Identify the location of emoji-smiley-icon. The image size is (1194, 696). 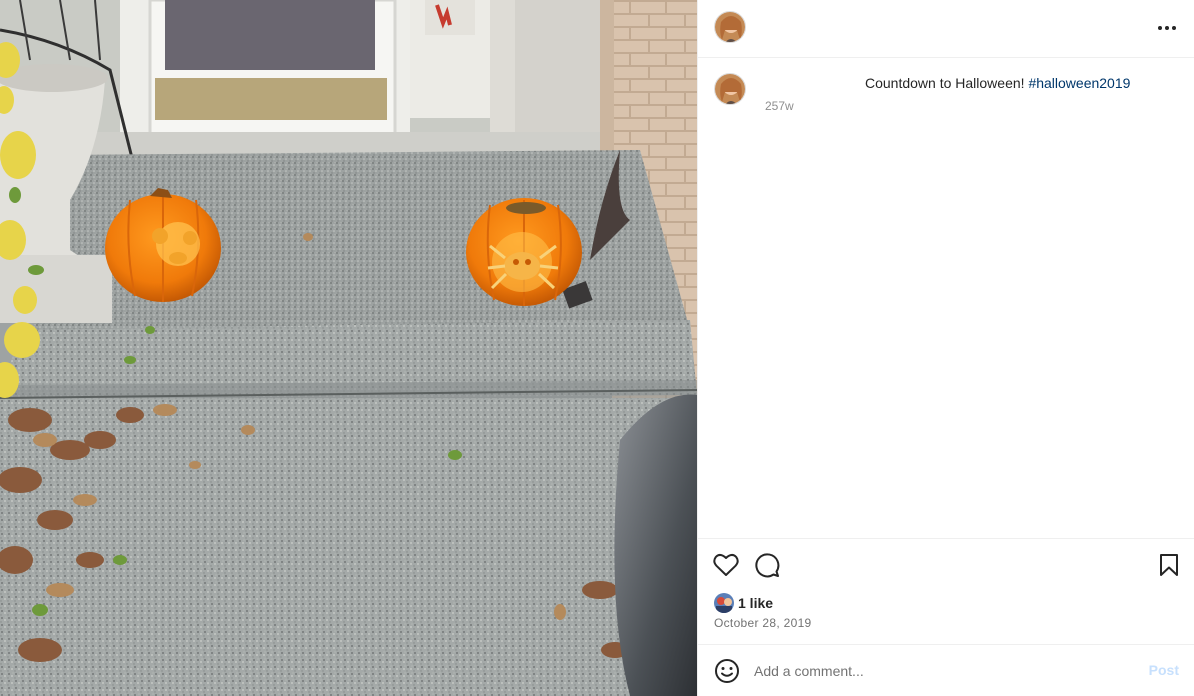
(727, 671).